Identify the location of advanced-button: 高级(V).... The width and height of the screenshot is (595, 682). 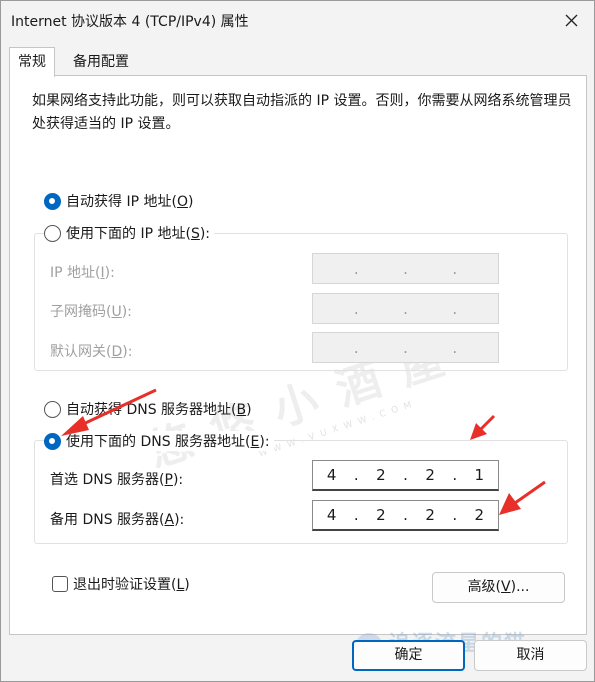
(498, 587).